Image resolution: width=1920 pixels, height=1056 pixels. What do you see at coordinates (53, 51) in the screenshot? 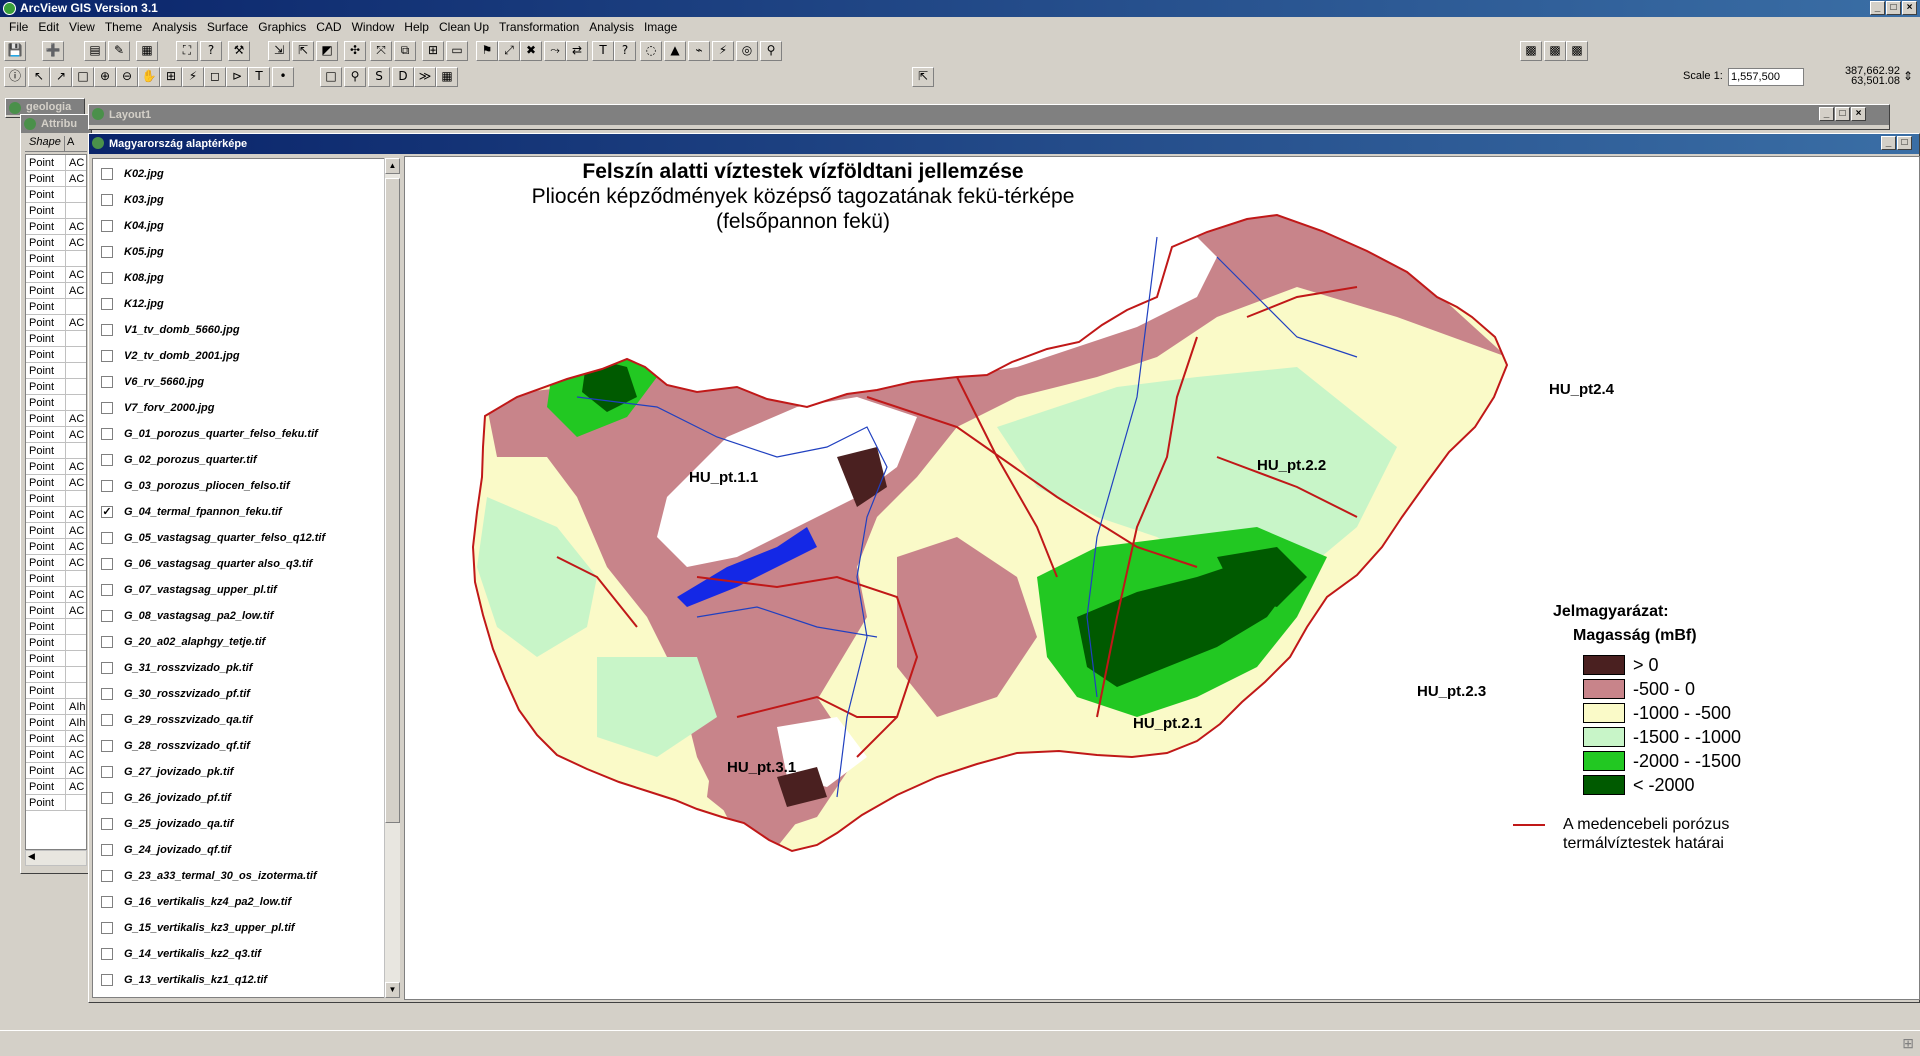
I see `add-theme-icon: ➕` at bounding box center [53, 51].